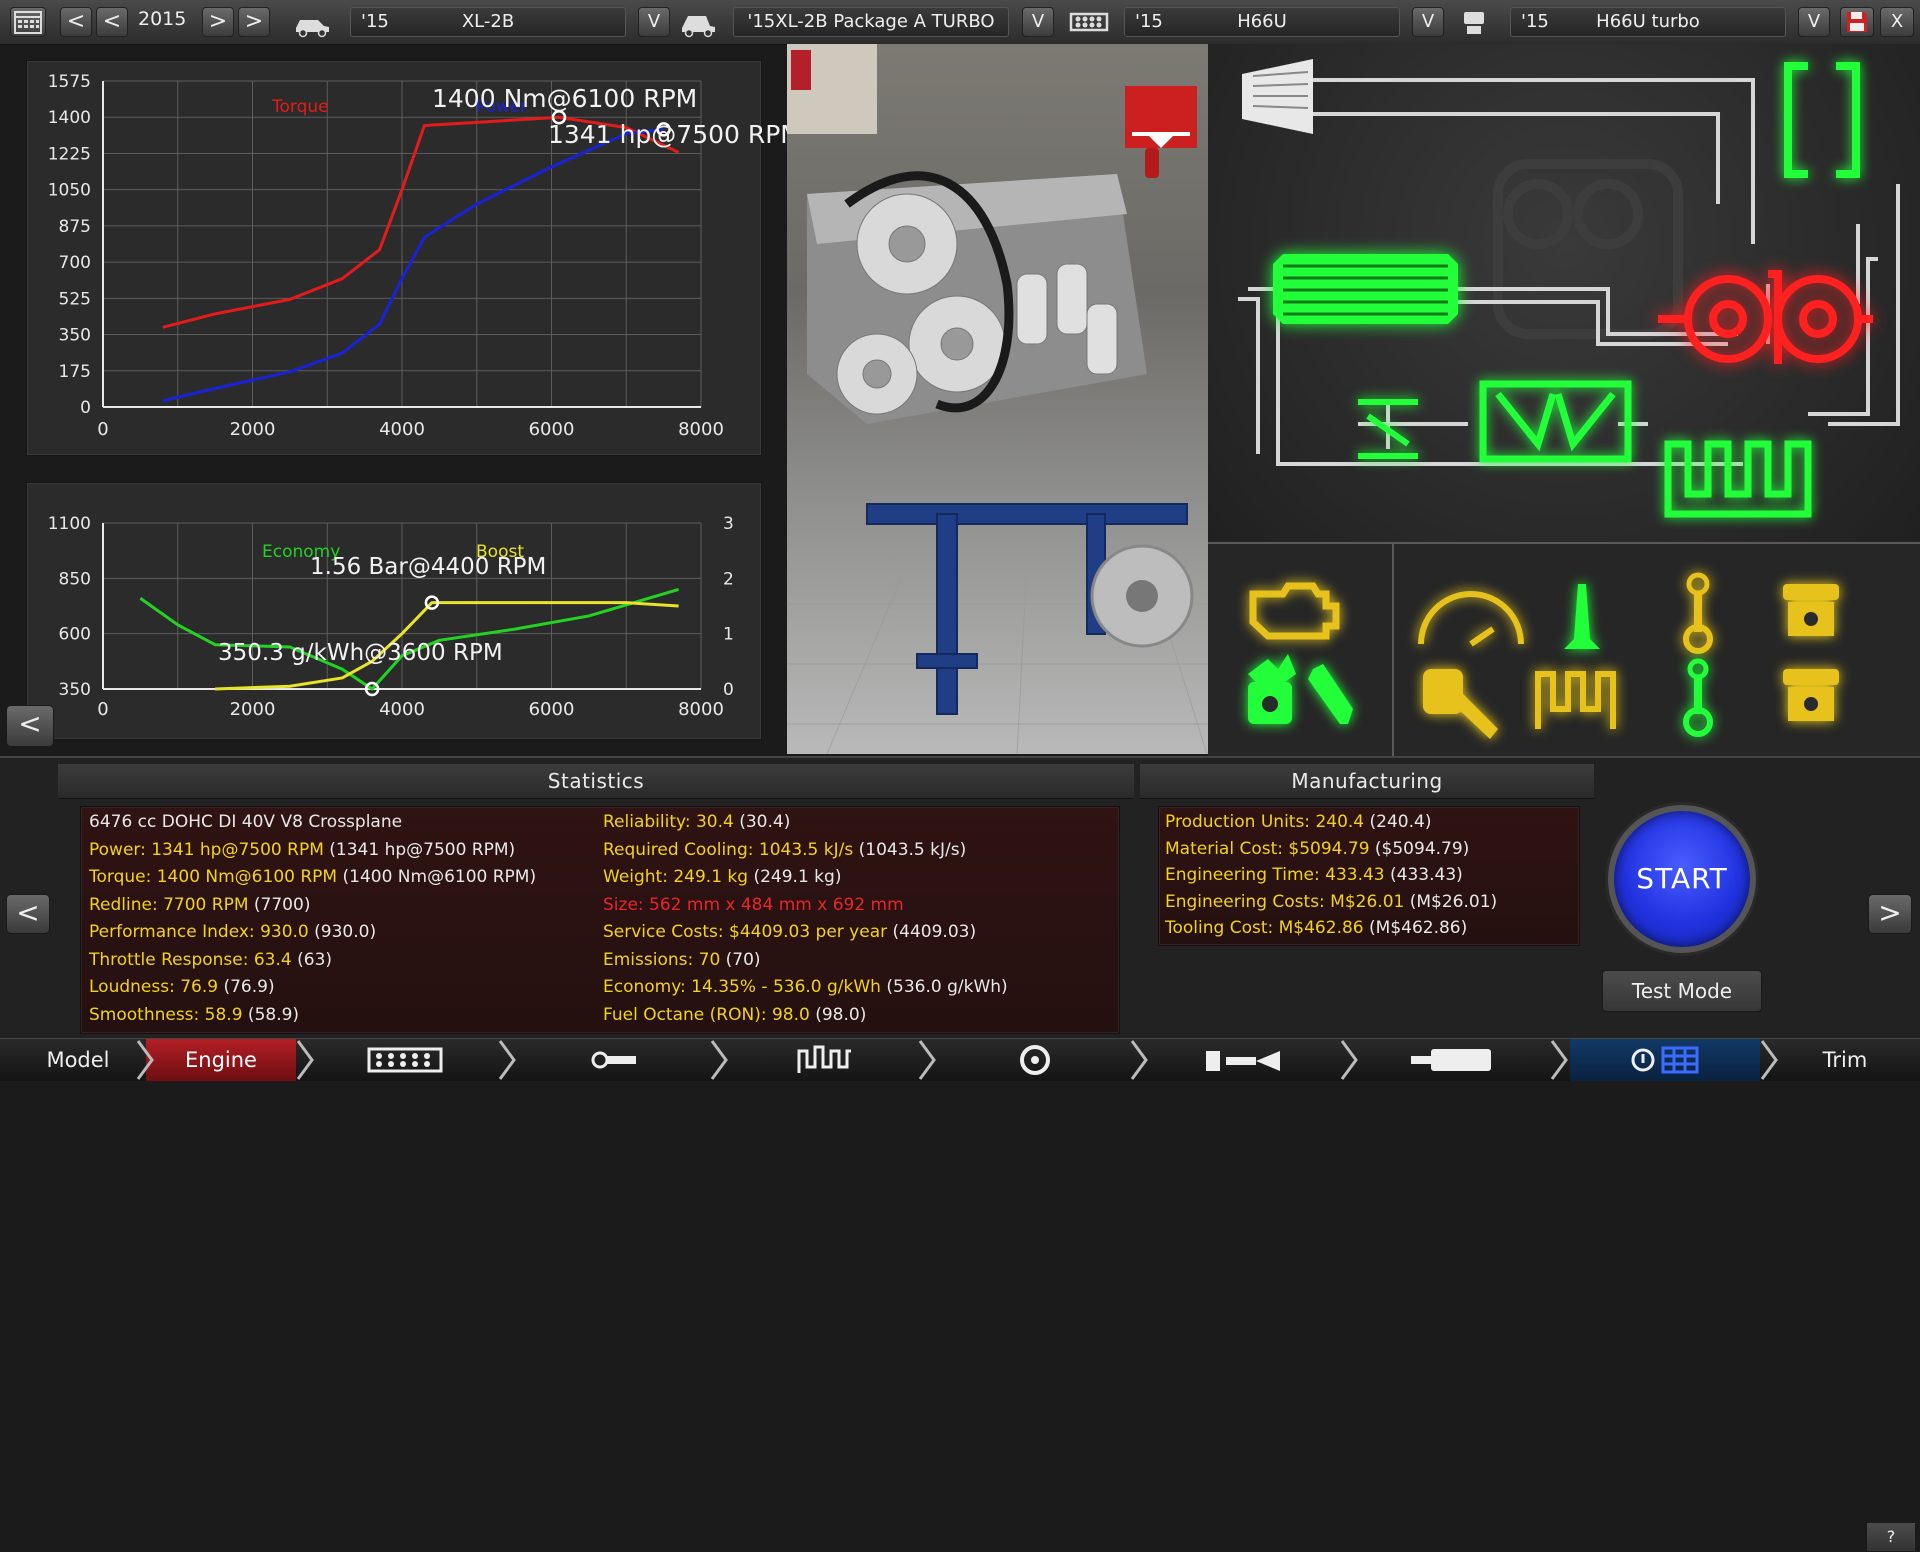  I want to click on piston-alt-part-icon, so click(1811, 695).